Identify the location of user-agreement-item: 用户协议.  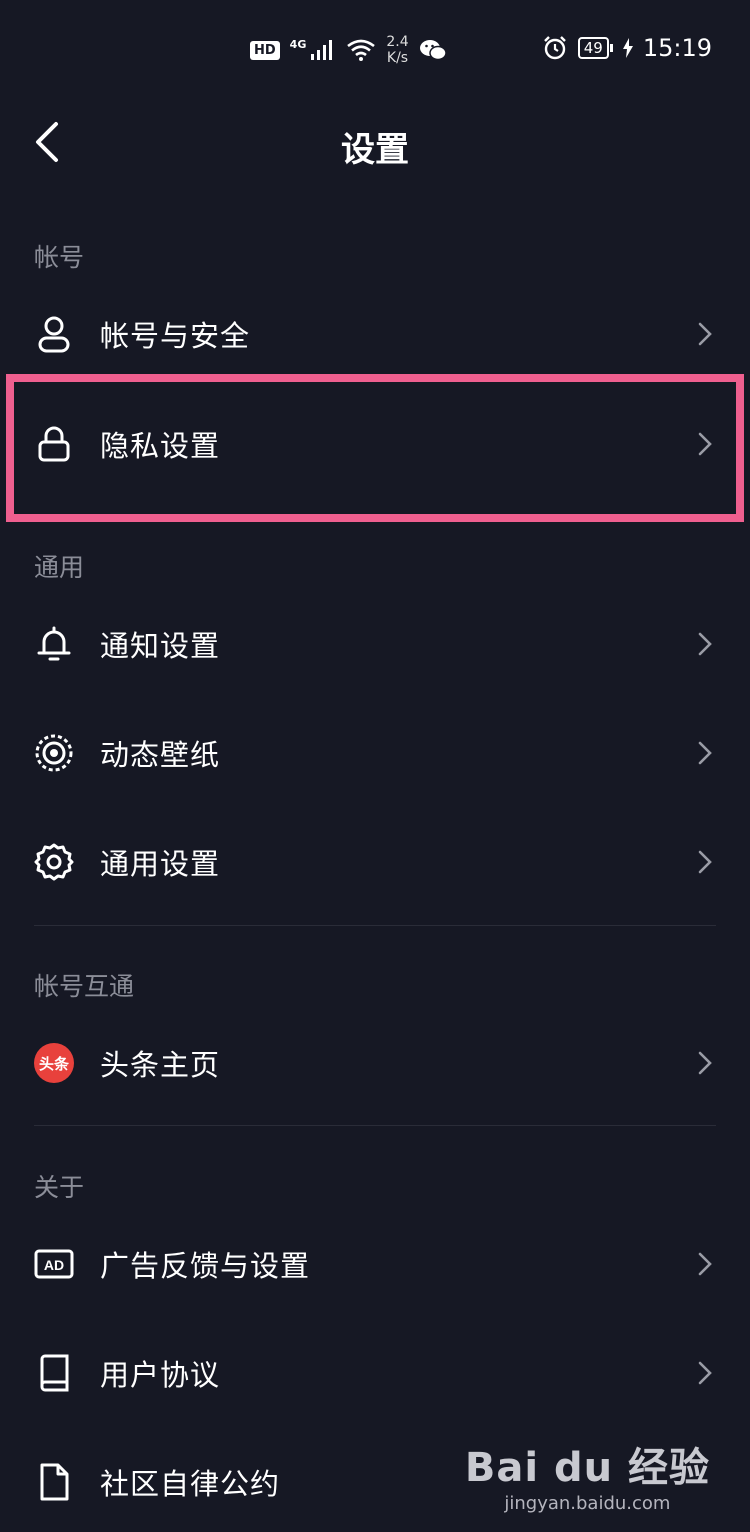
(375, 1373).